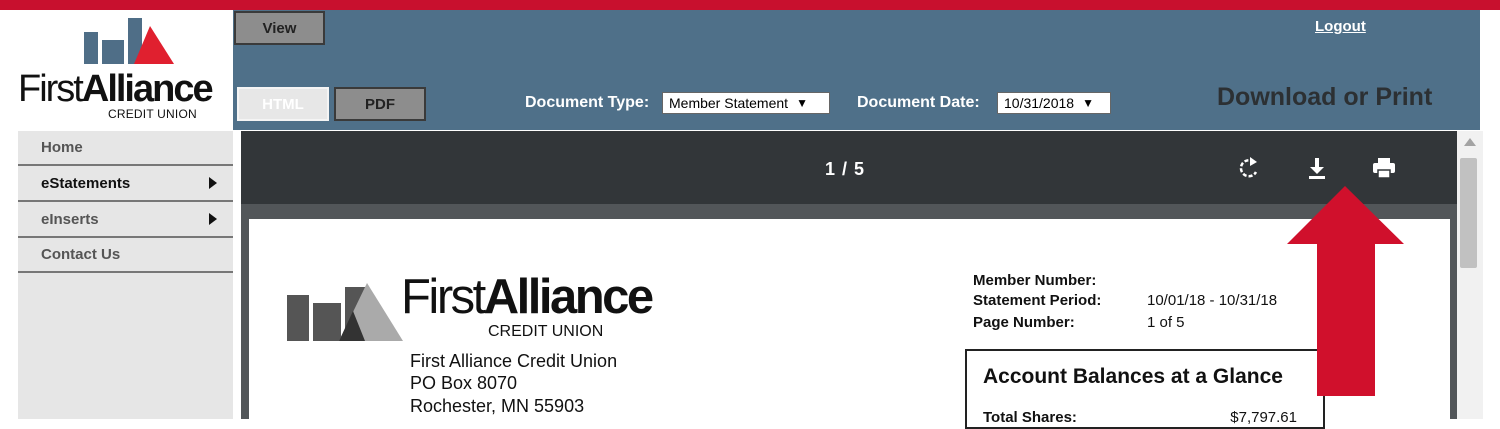 The image size is (1500, 429). I want to click on pdf-button: PDF, so click(380, 104).